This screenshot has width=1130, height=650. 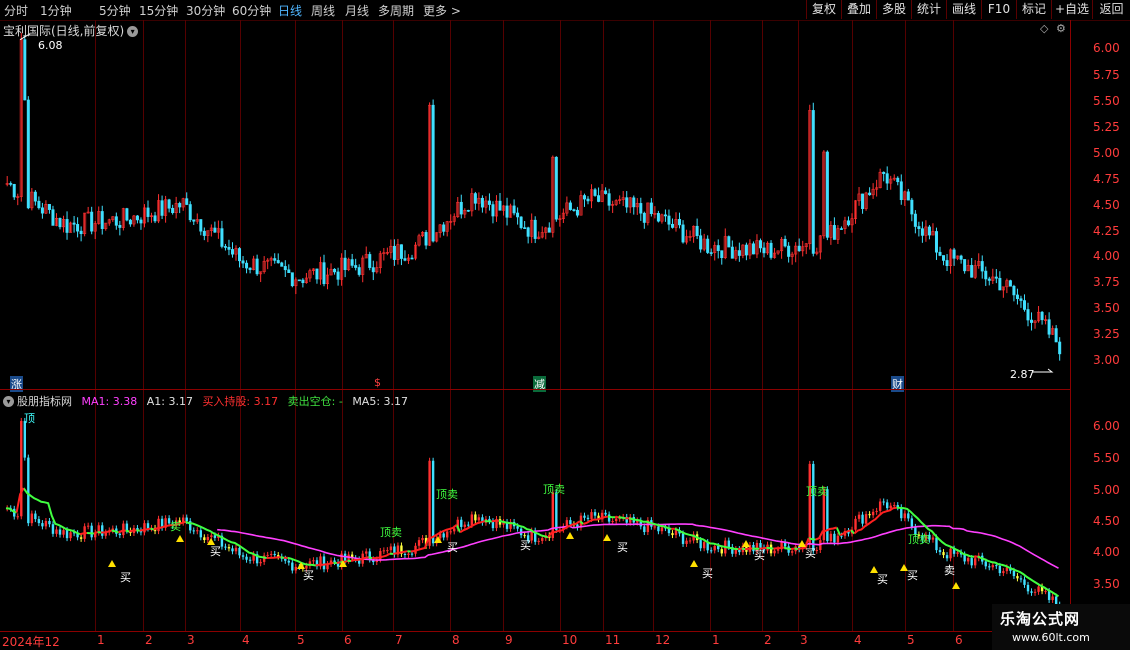 I want to click on tf-5min: 5分钟, so click(x=115, y=10).